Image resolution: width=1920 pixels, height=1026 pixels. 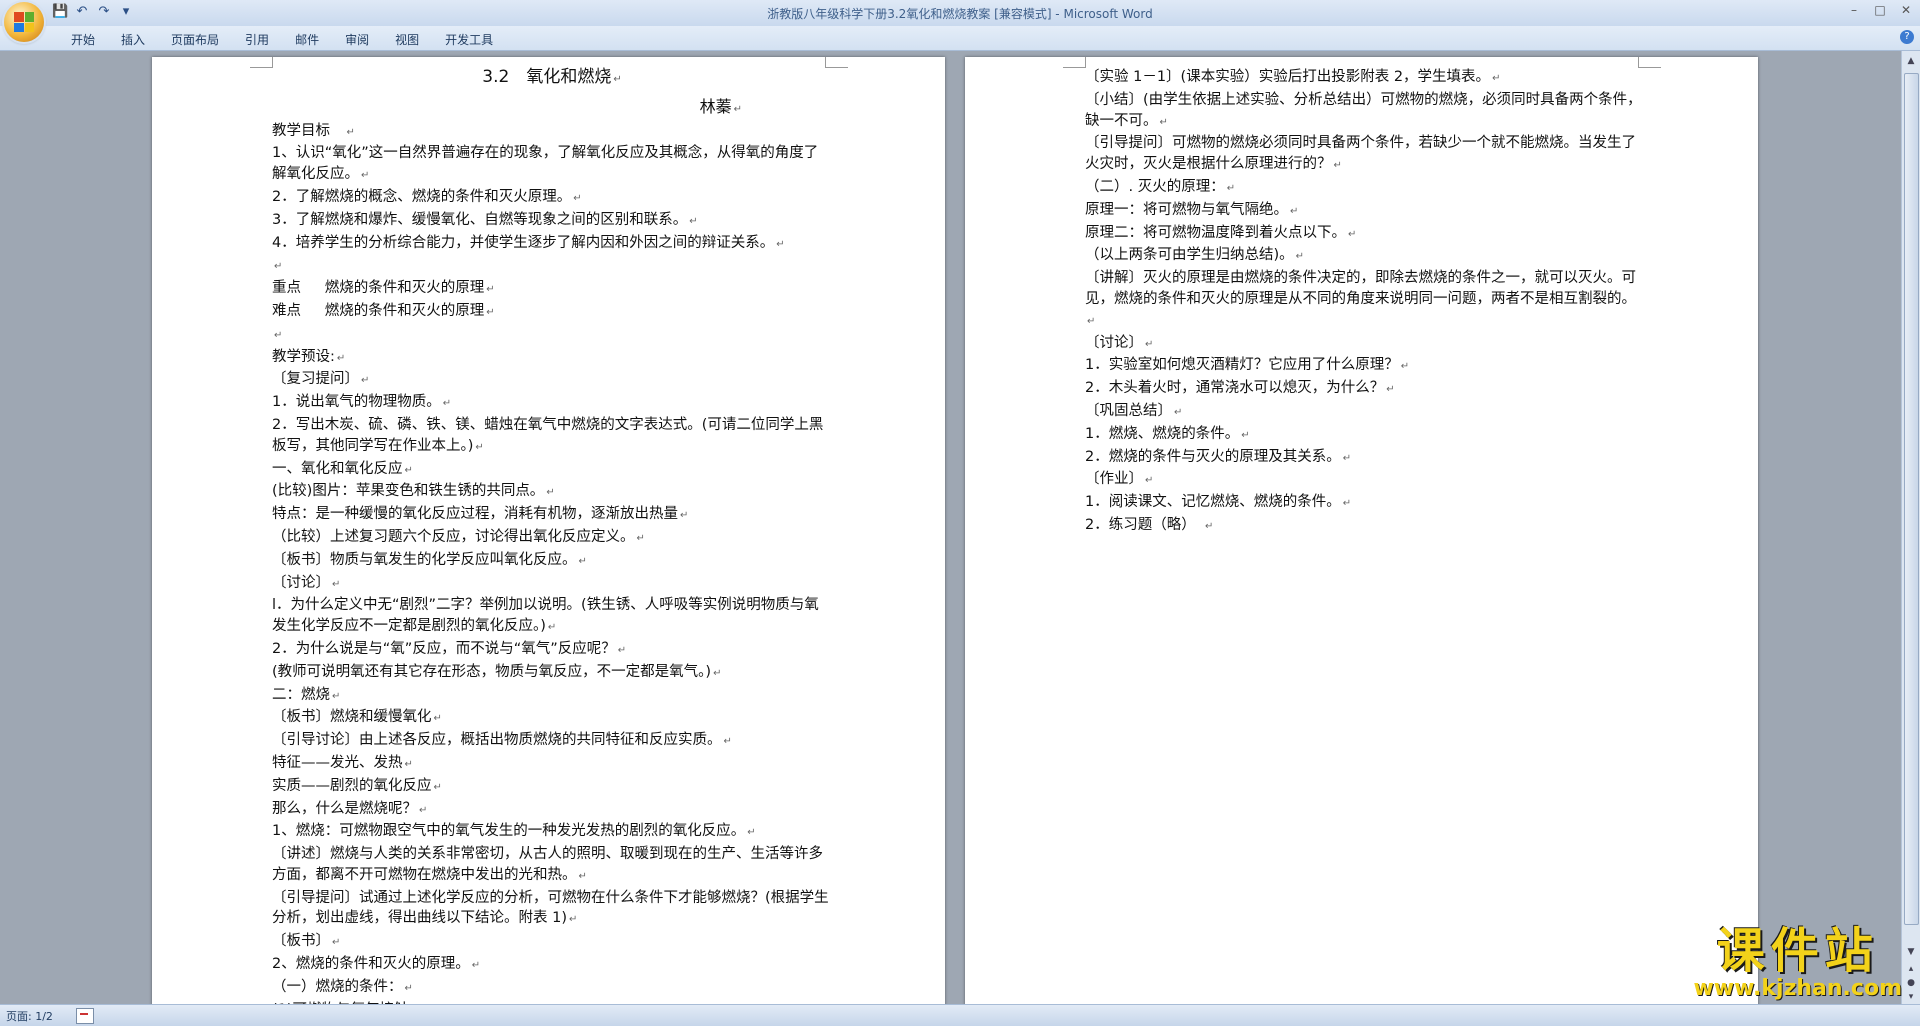 I want to click on paragraph: 难点 燃烧的条件和灭火的原理 ↵, so click(x=552, y=312).